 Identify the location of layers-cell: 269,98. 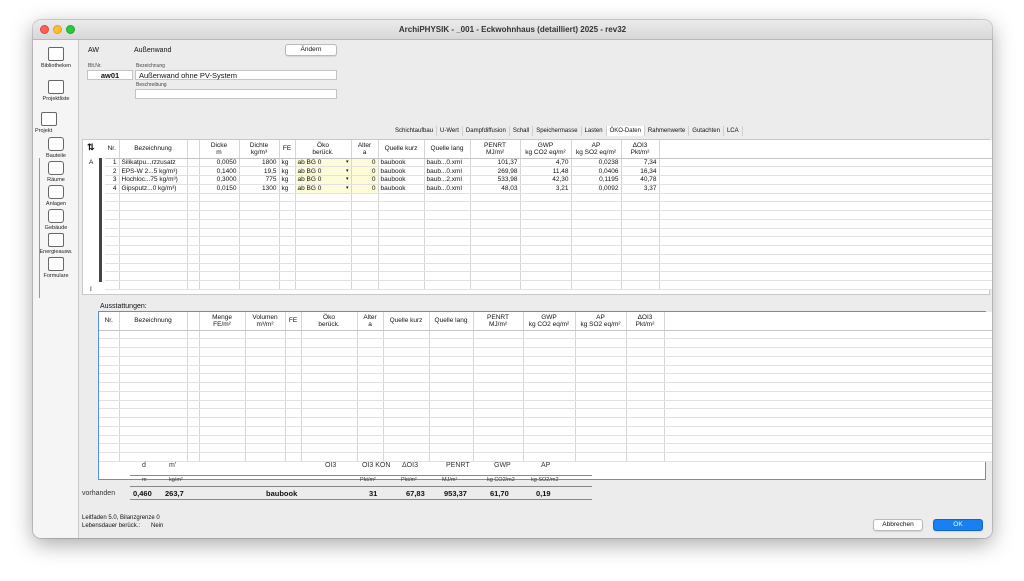
(495, 171).